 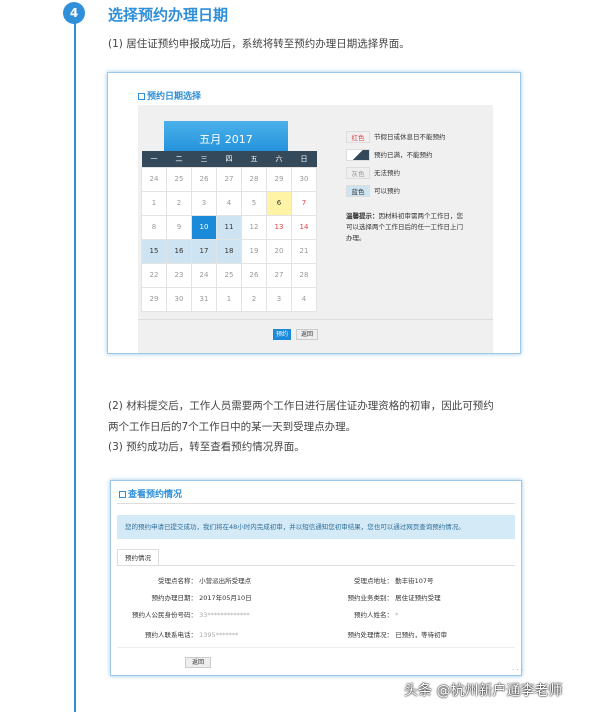 I want to click on field-name: 预约人姓名： *, so click(x=376, y=615).